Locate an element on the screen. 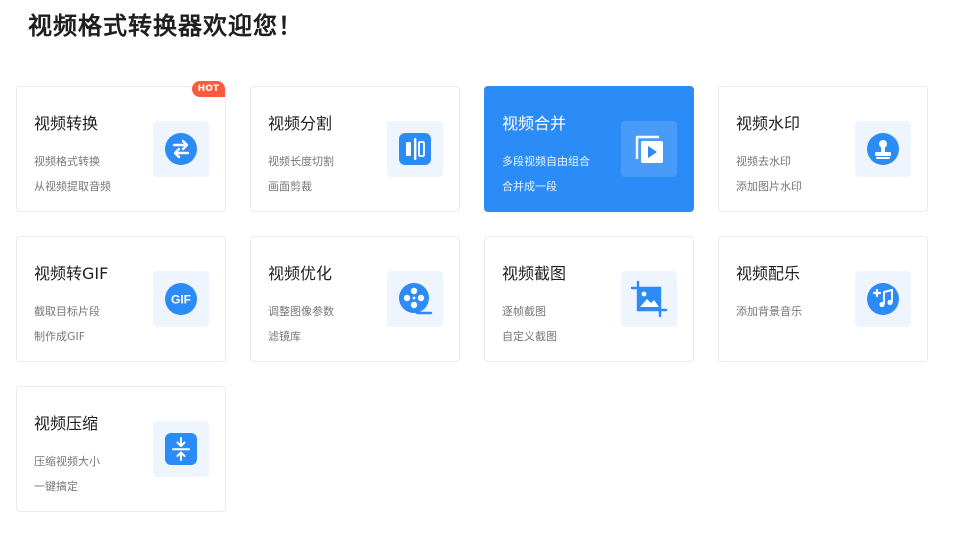 Image resolution: width=956 pixels, height=548 pixels. card-video-music: 视频配乐 添加背景音乐 is located at coordinates (823, 299).